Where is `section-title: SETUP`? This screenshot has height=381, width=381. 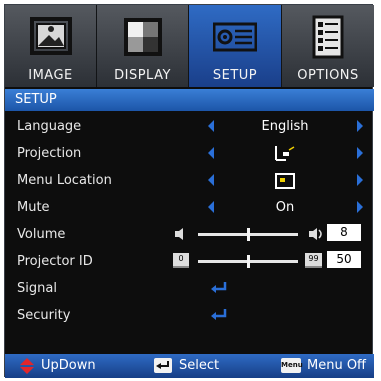 section-title: SETUP is located at coordinates (36, 99).